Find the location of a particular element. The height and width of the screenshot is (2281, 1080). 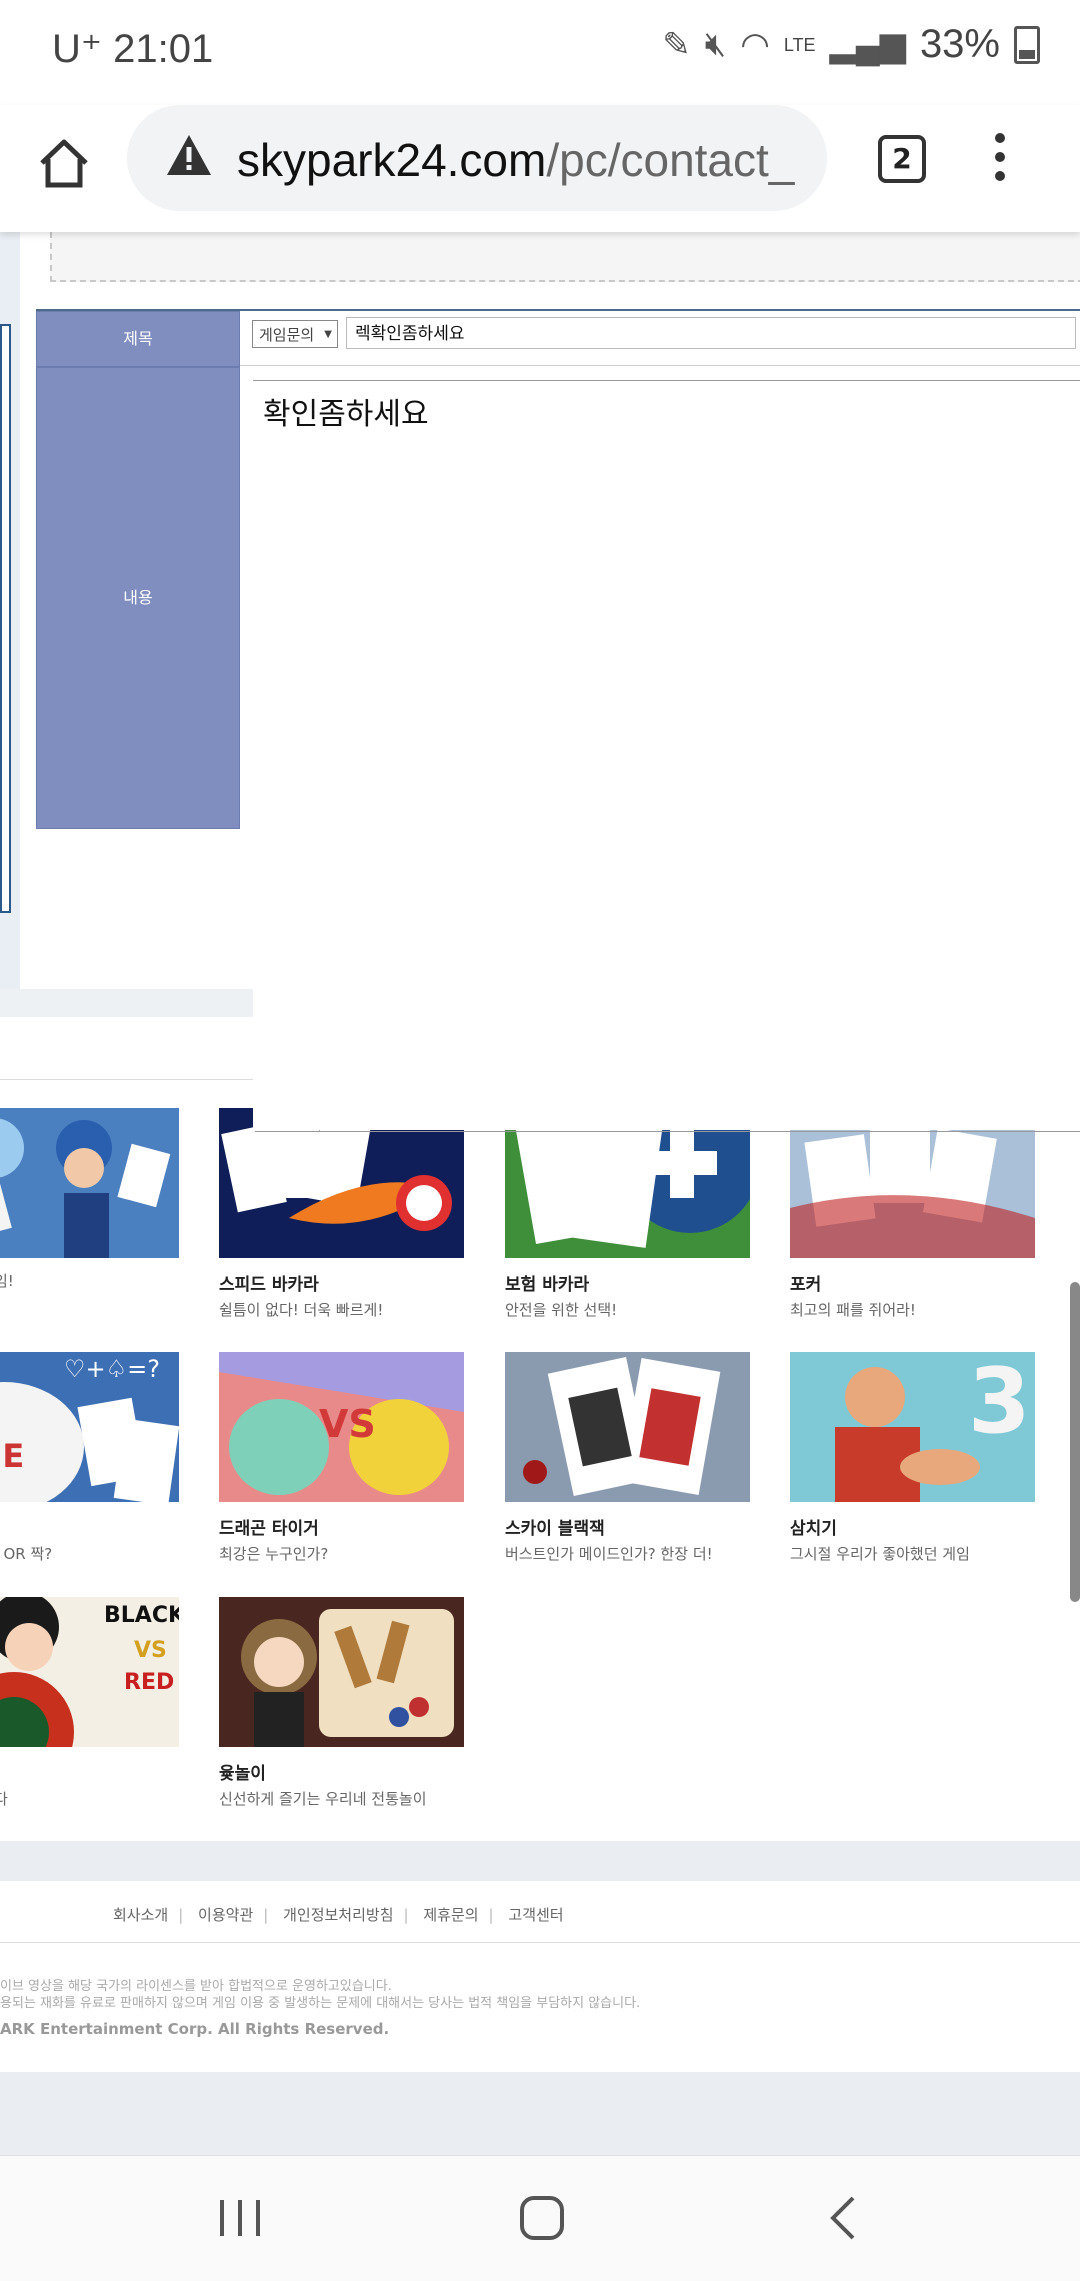

more-menu-icon is located at coordinates (1000, 159).